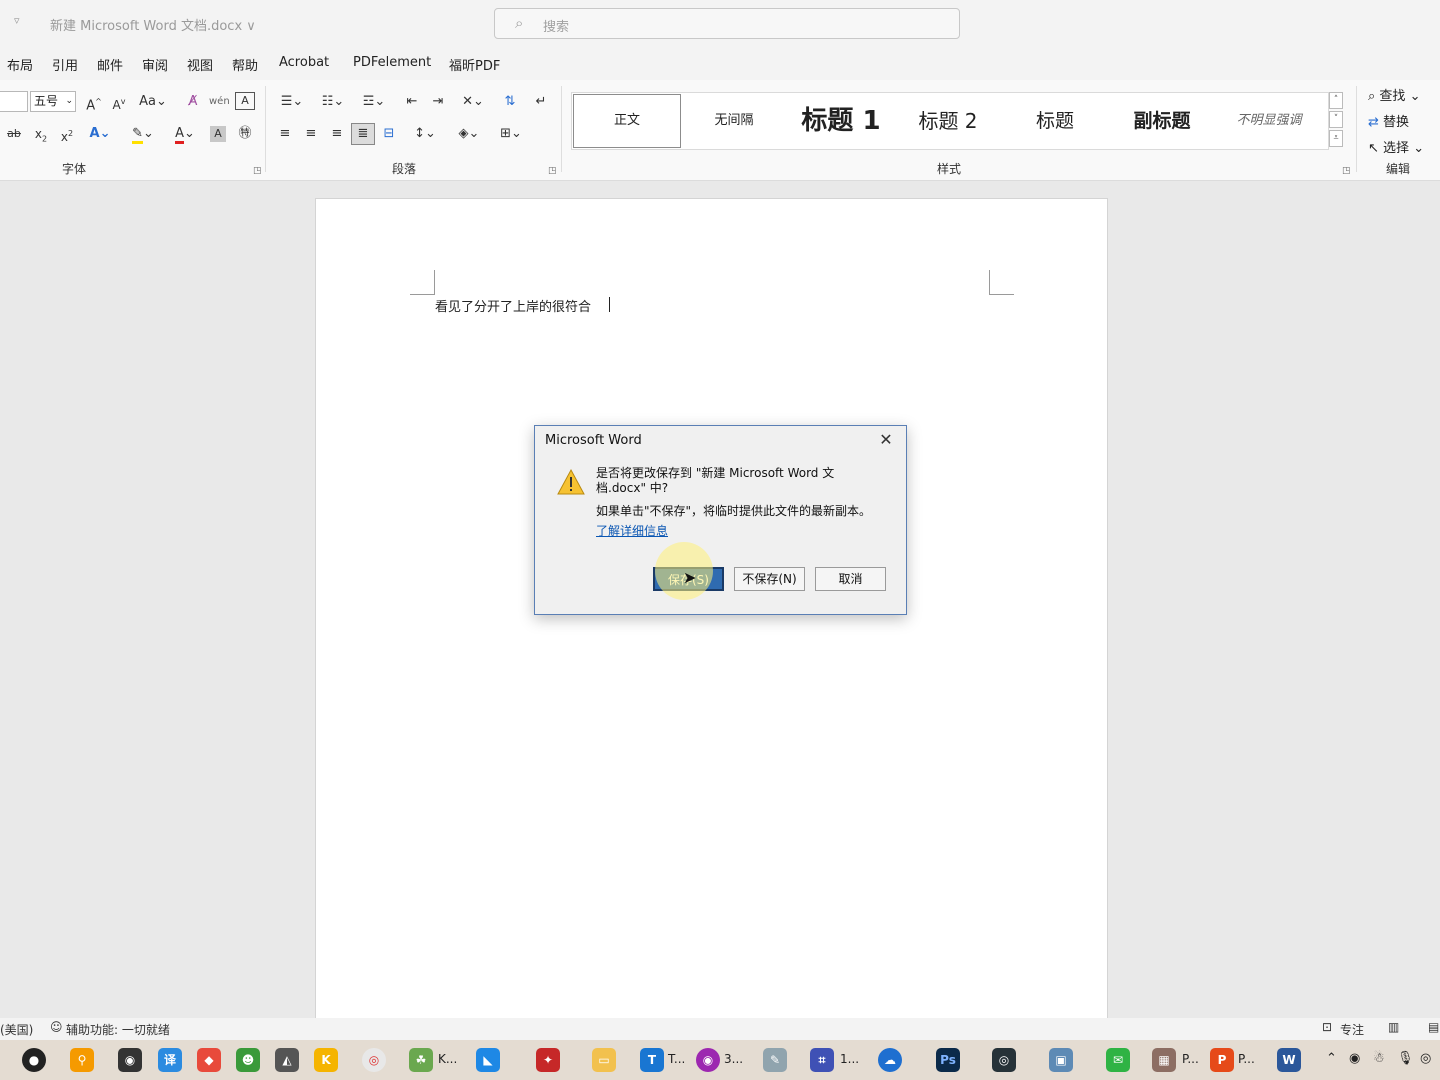  Describe the element at coordinates (1004, 1060) in the screenshot. I see `camera-lens-icon: ◎` at that location.